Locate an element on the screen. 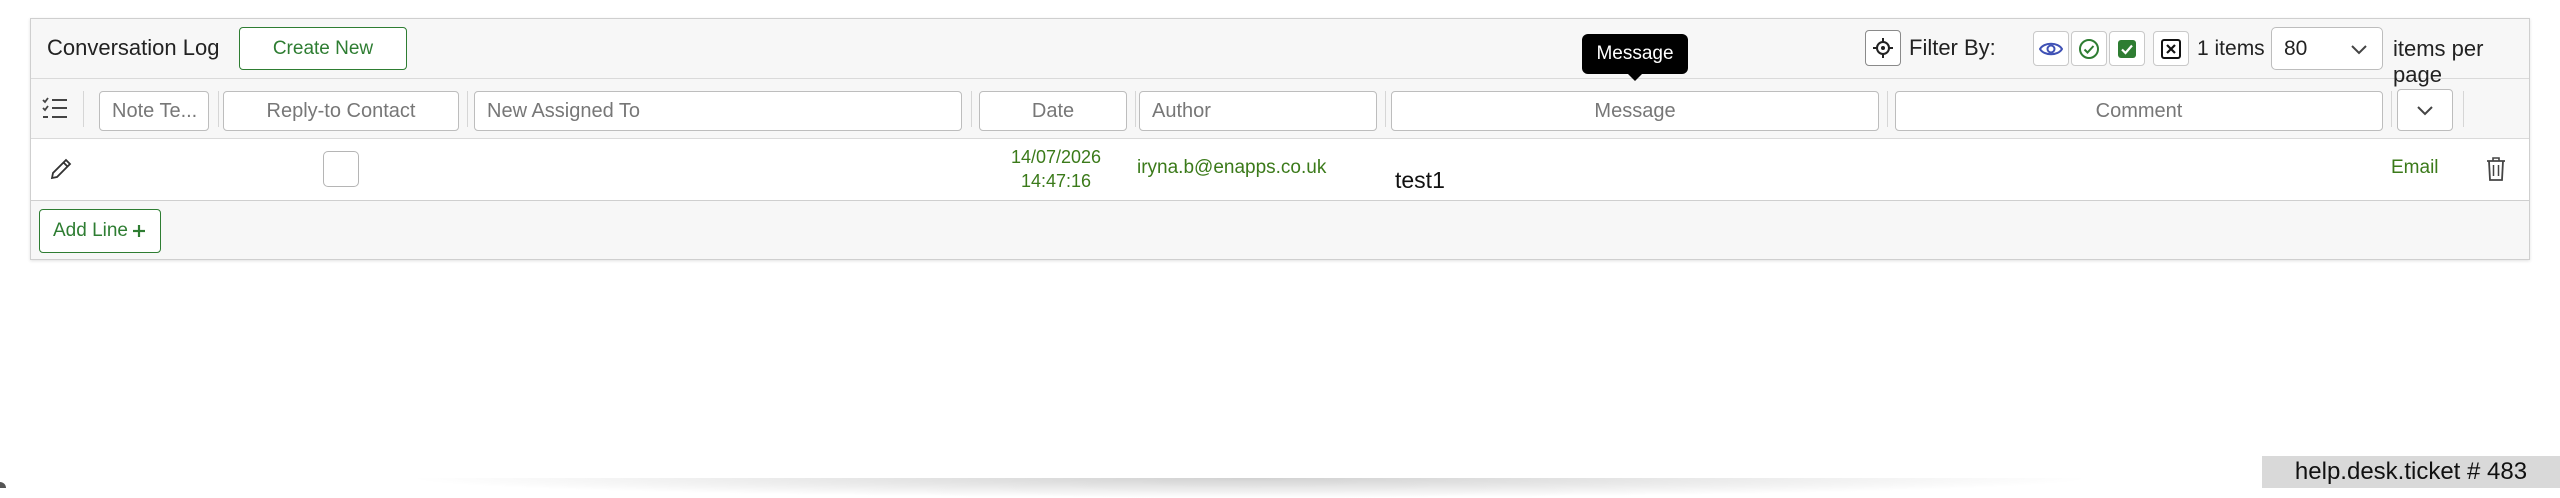 Image resolution: width=2560 pixels, height=498 pixels. checked-box-icon is located at coordinates (2127, 49).